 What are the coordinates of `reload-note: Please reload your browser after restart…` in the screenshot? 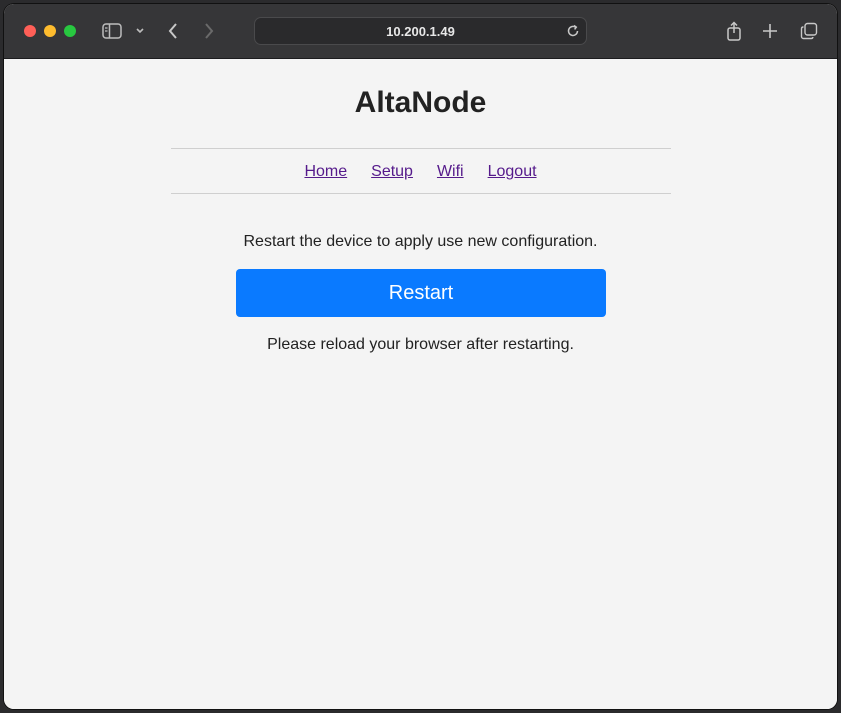 It's located at (420, 344).